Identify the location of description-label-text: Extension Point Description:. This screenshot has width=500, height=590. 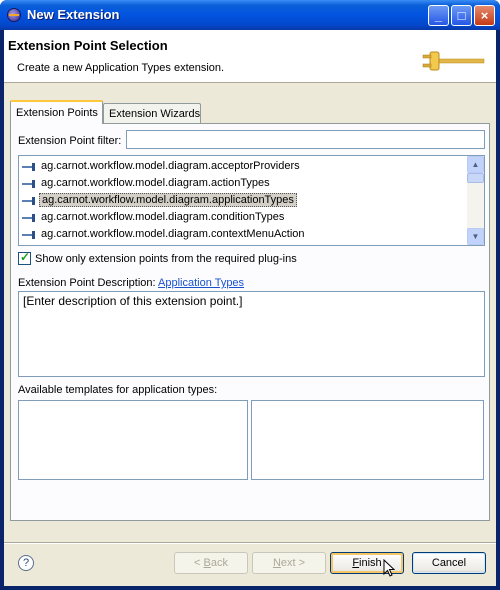
(87, 283).